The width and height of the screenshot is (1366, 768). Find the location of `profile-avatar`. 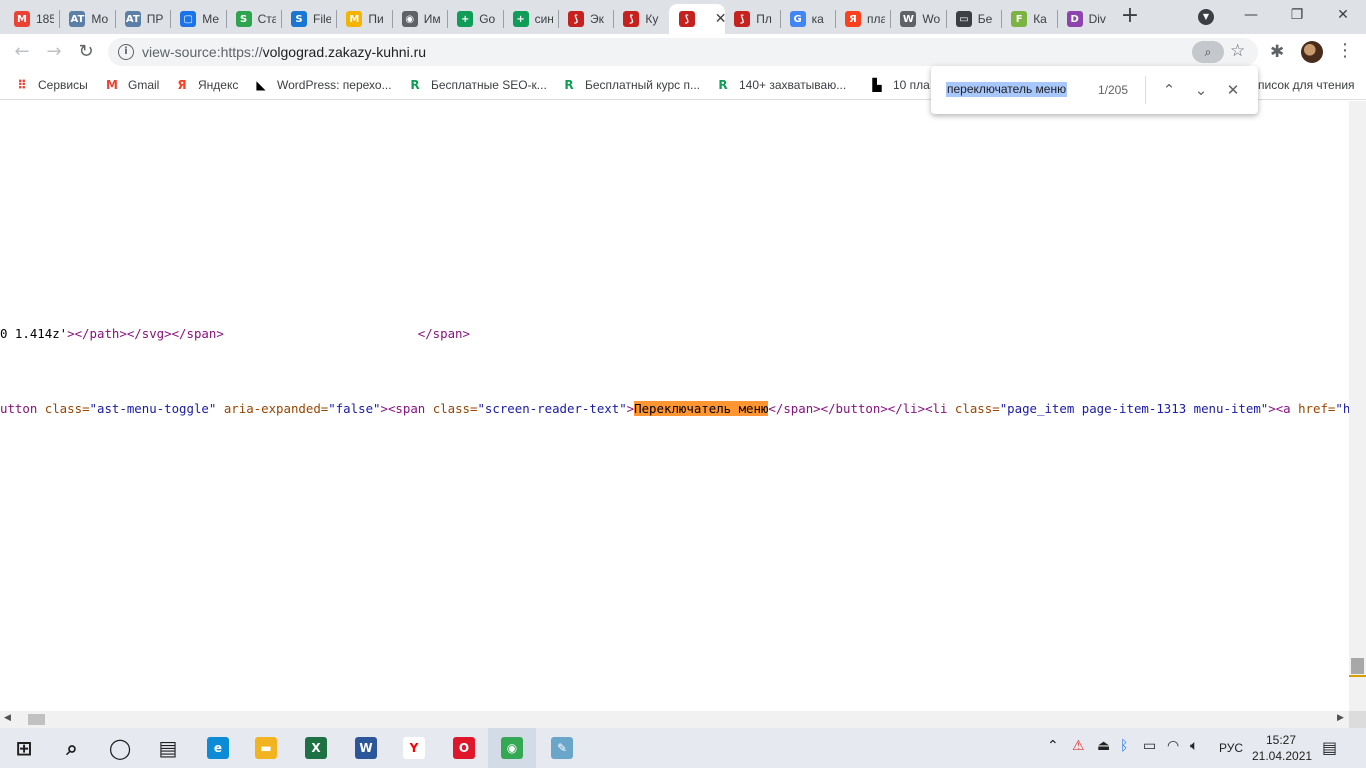

profile-avatar is located at coordinates (1312, 52).